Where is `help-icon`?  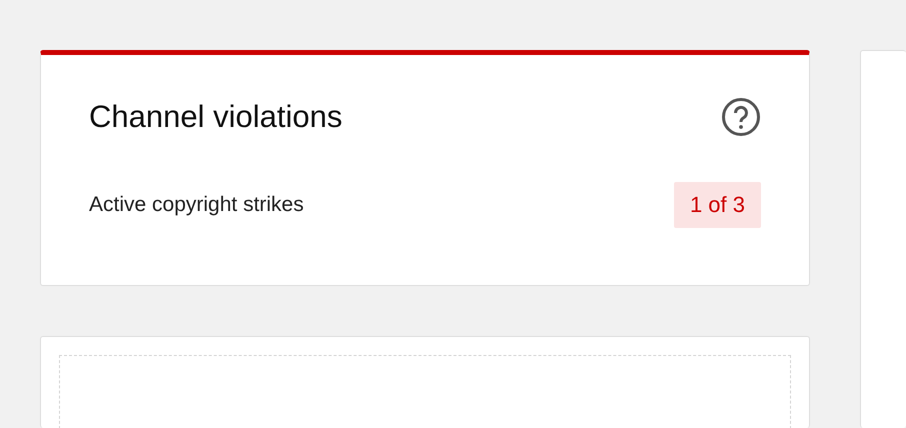
help-icon is located at coordinates (741, 117).